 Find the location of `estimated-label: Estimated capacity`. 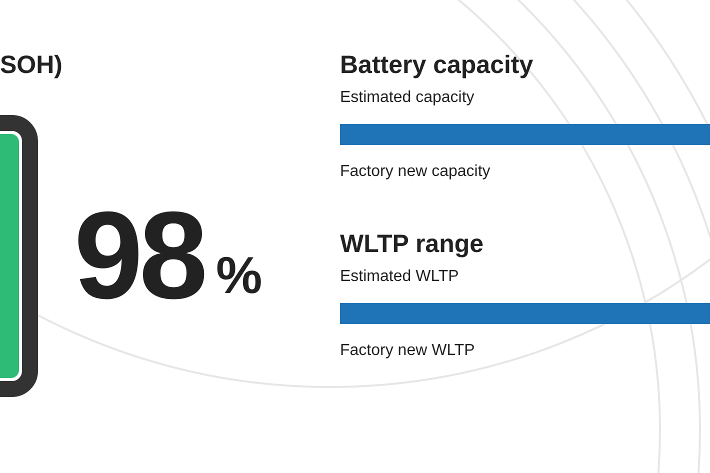

estimated-label: Estimated capacity is located at coordinates (408, 98).